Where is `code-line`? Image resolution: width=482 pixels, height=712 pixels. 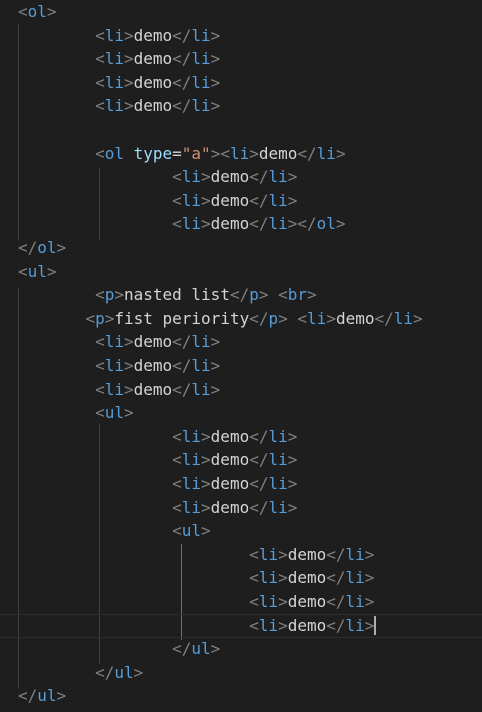
code-line is located at coordinates (241, 130).